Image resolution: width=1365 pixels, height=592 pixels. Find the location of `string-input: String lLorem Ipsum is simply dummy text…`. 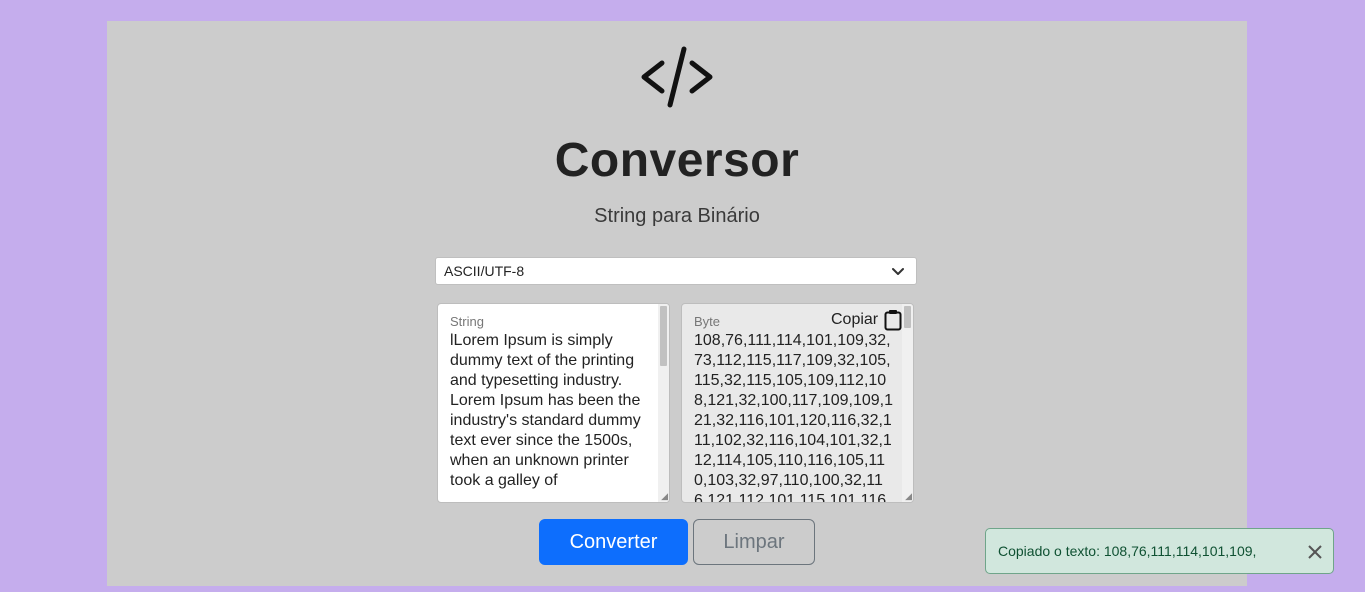

string-input: String lLorem Ipsum is simply dummy text… is located at coordinates (553, 403).